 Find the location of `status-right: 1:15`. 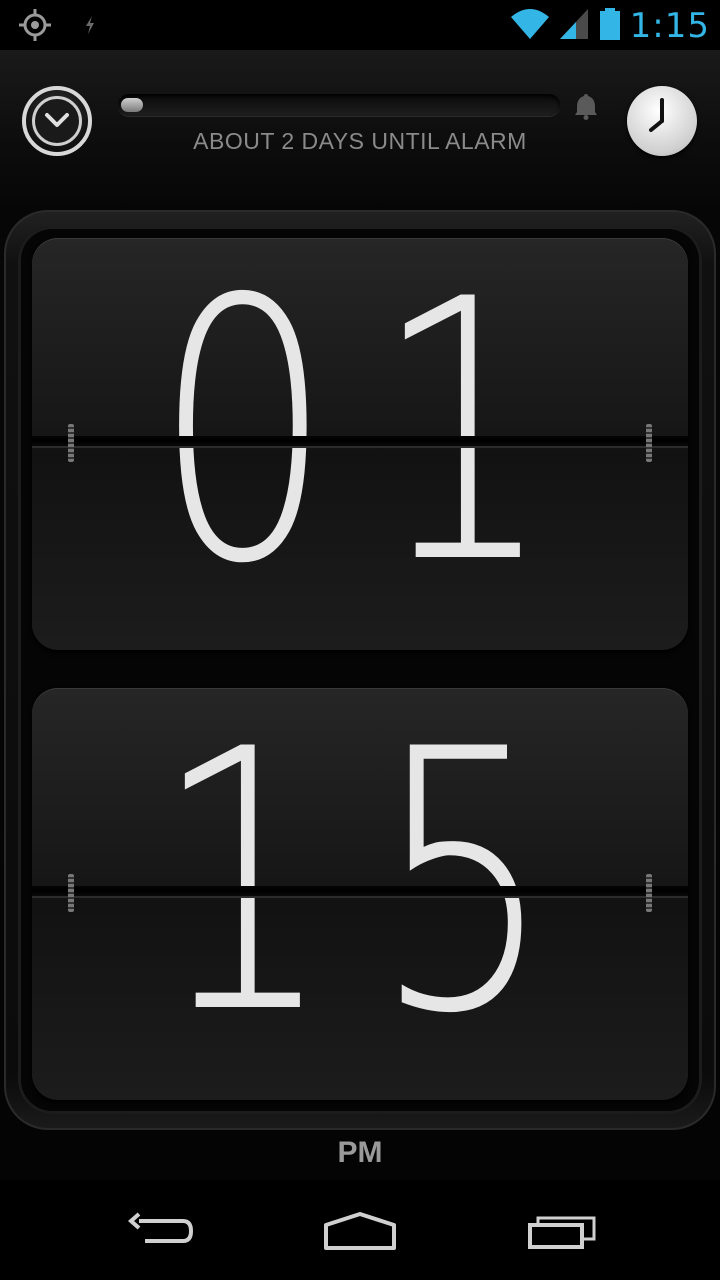

status-right: 1:15 is located at coordinates (610, 26).